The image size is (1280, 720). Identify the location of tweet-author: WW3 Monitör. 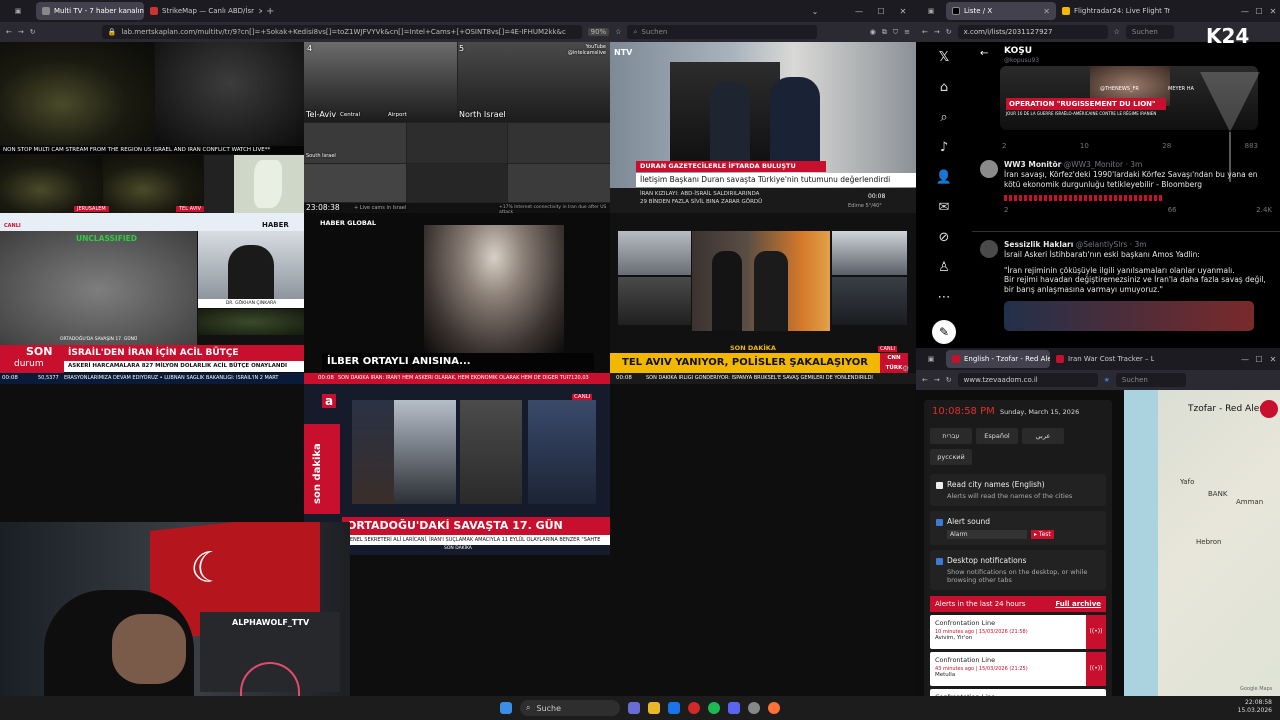
(1032, 164).